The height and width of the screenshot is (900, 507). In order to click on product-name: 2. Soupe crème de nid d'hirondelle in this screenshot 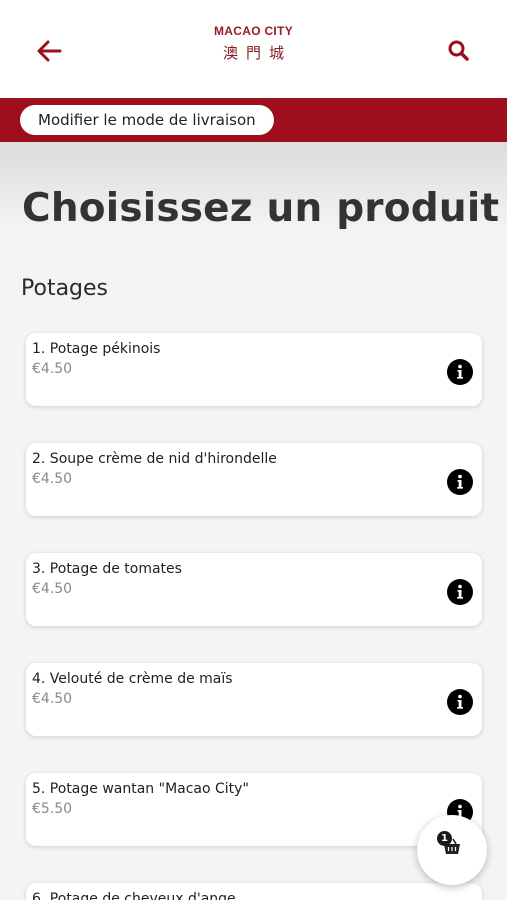, I will do `click(154, 459)`.